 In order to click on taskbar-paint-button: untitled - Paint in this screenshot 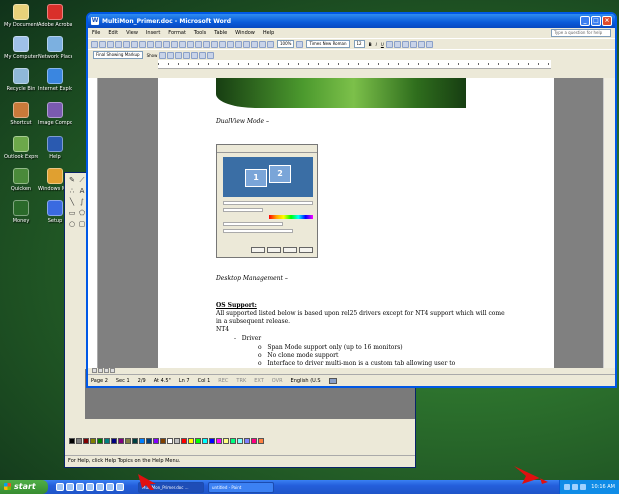, I will do `click(241, 487)`.